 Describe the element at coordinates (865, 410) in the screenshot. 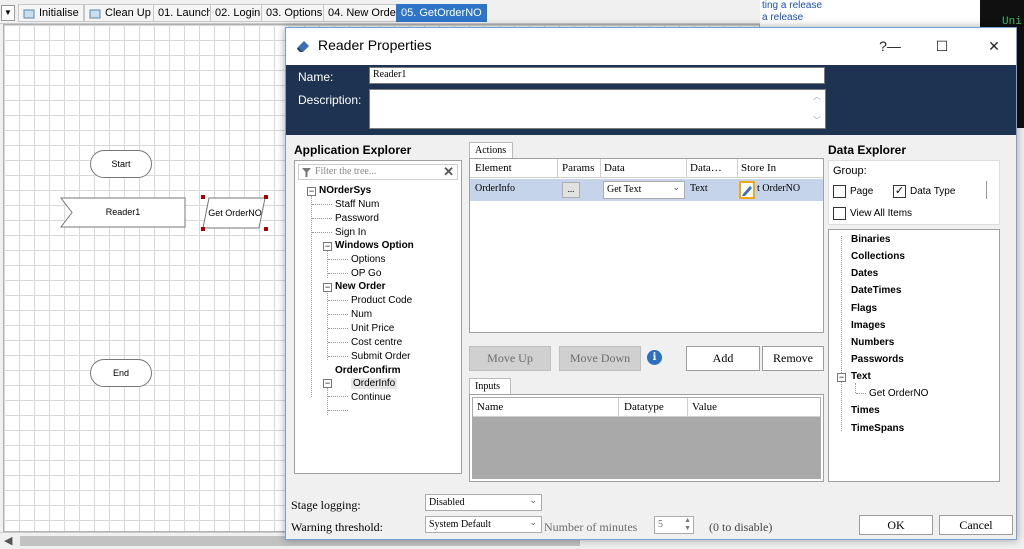

I see `data-item-times: Times` at that location.